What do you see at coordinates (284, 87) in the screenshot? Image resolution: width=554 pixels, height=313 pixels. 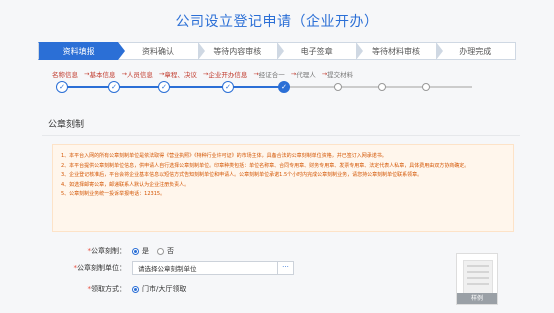 I see `current-step-icon: ✓` at bounding box center [284, 87].